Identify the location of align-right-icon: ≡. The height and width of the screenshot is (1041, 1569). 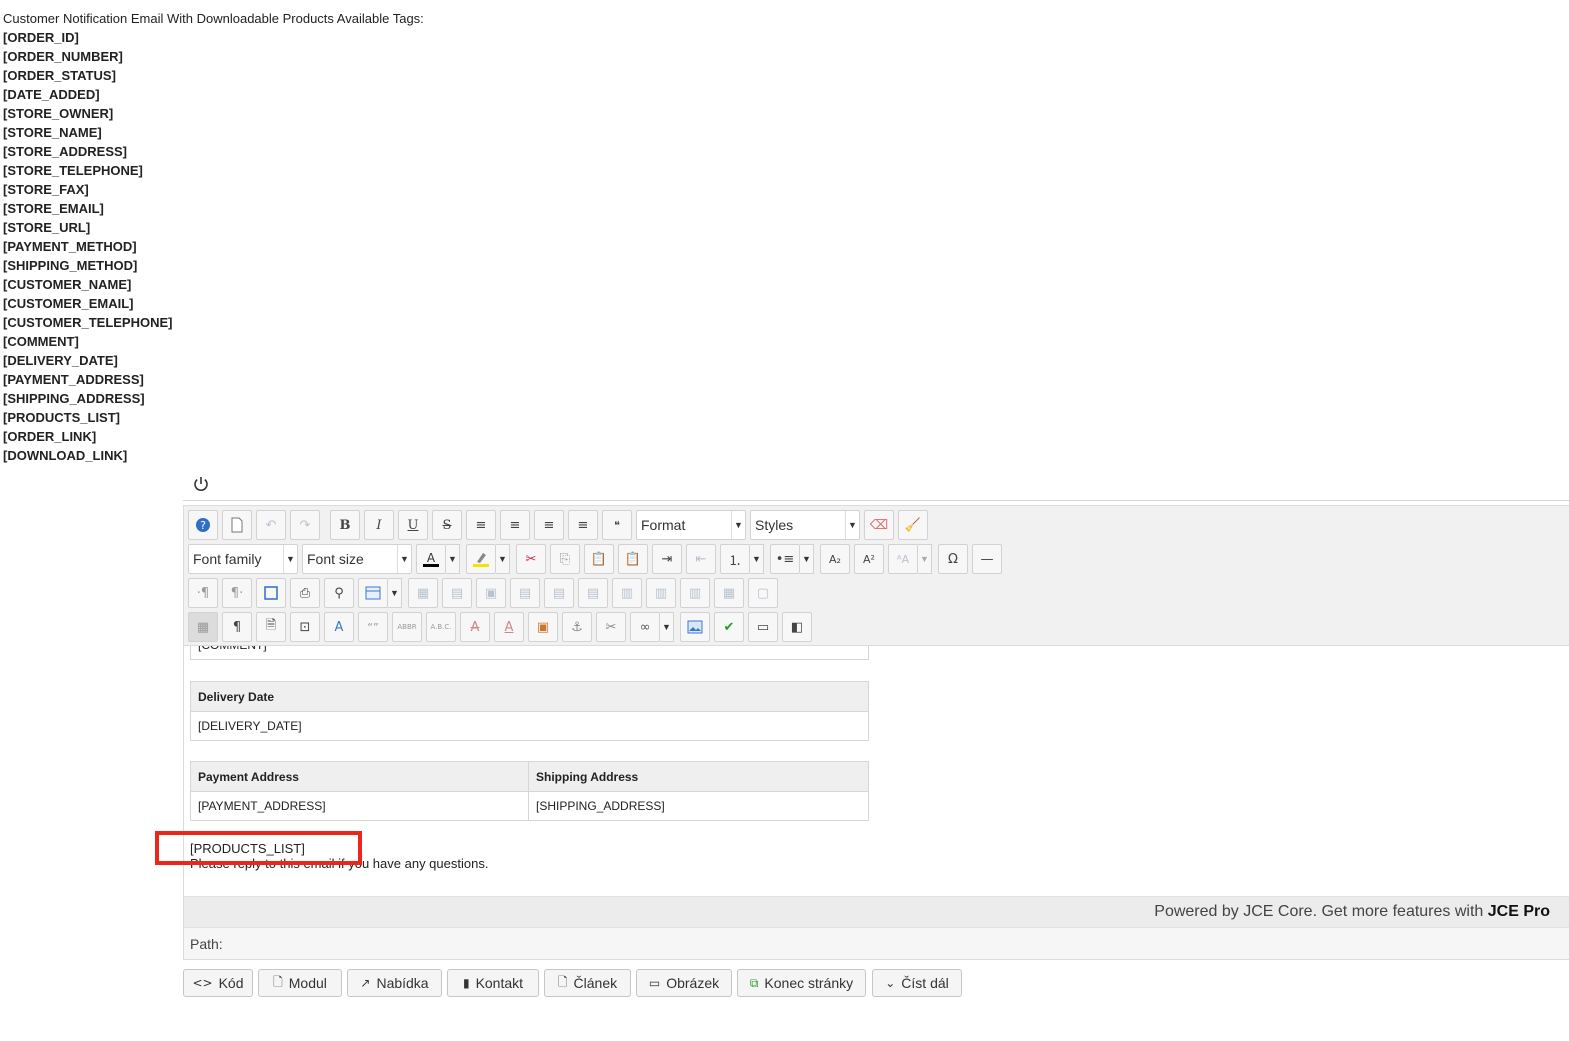
(583, 525).